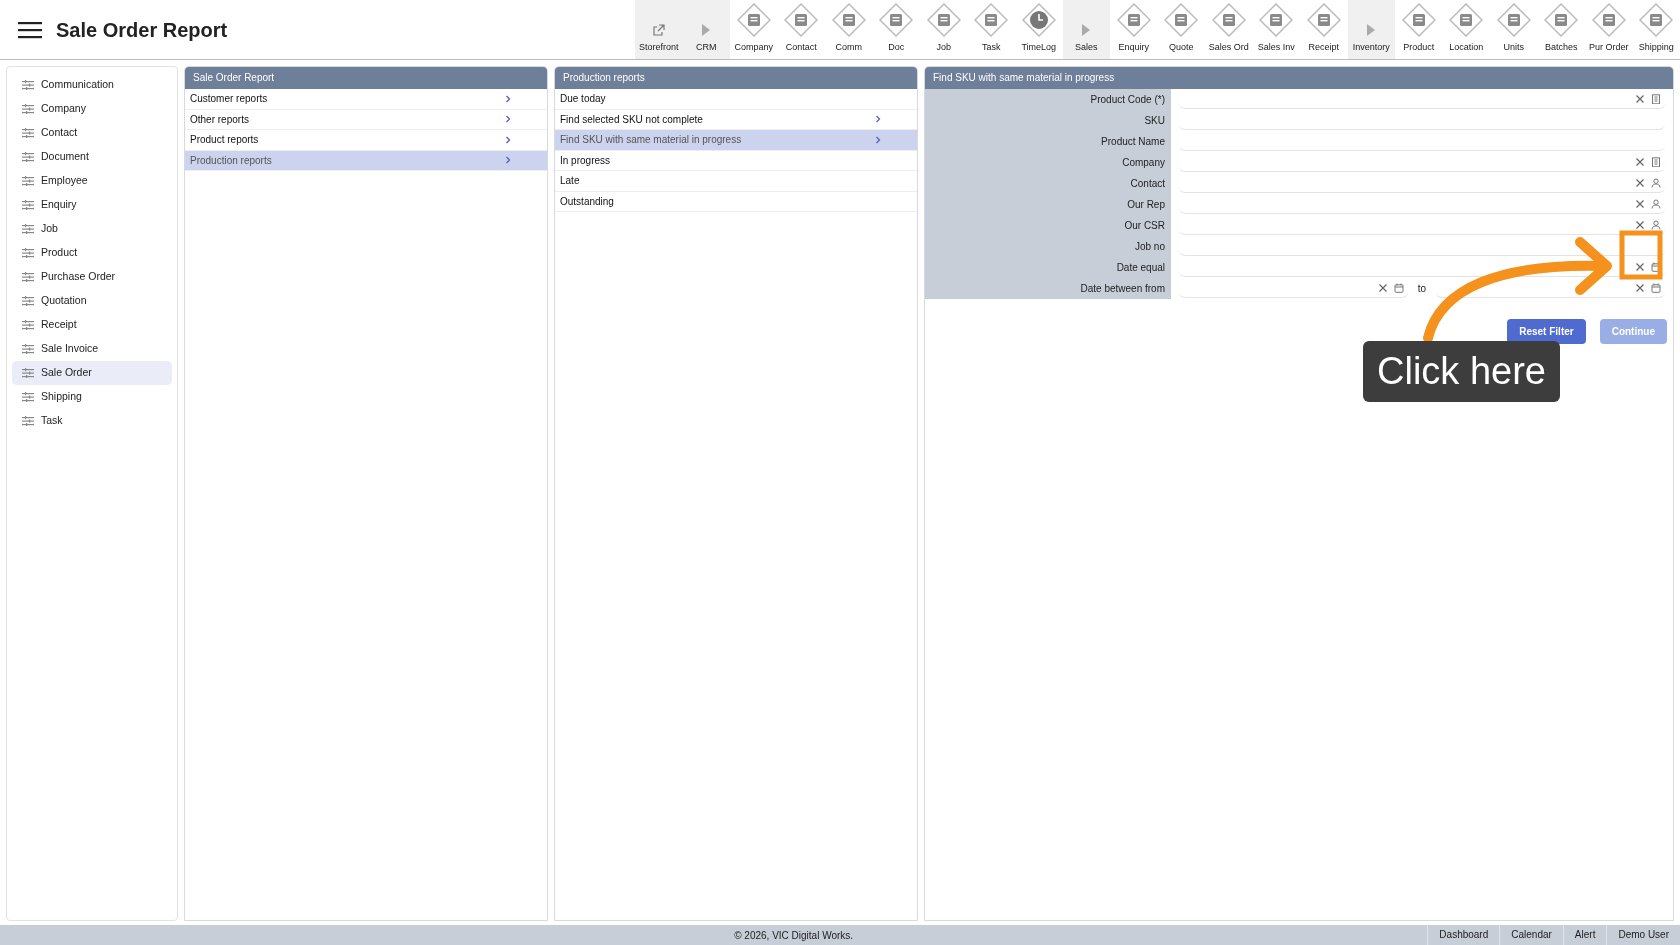 The width and height of the screenshot is (1680, 945). I want to click on field-label: SKU, so click(1048, 120).